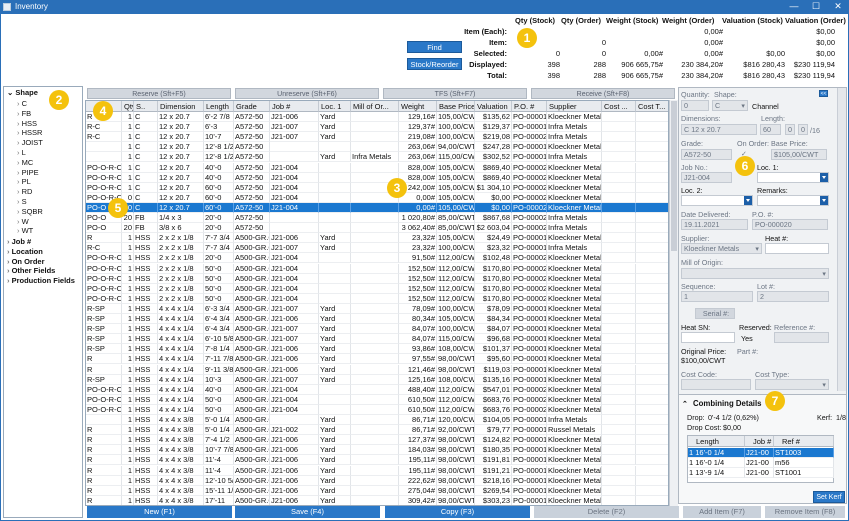 This screenshot has height=521, width=849. Describe the element at coordinates (790, 129) in the screenshot. I see `length-inch-field: 0` at that location.